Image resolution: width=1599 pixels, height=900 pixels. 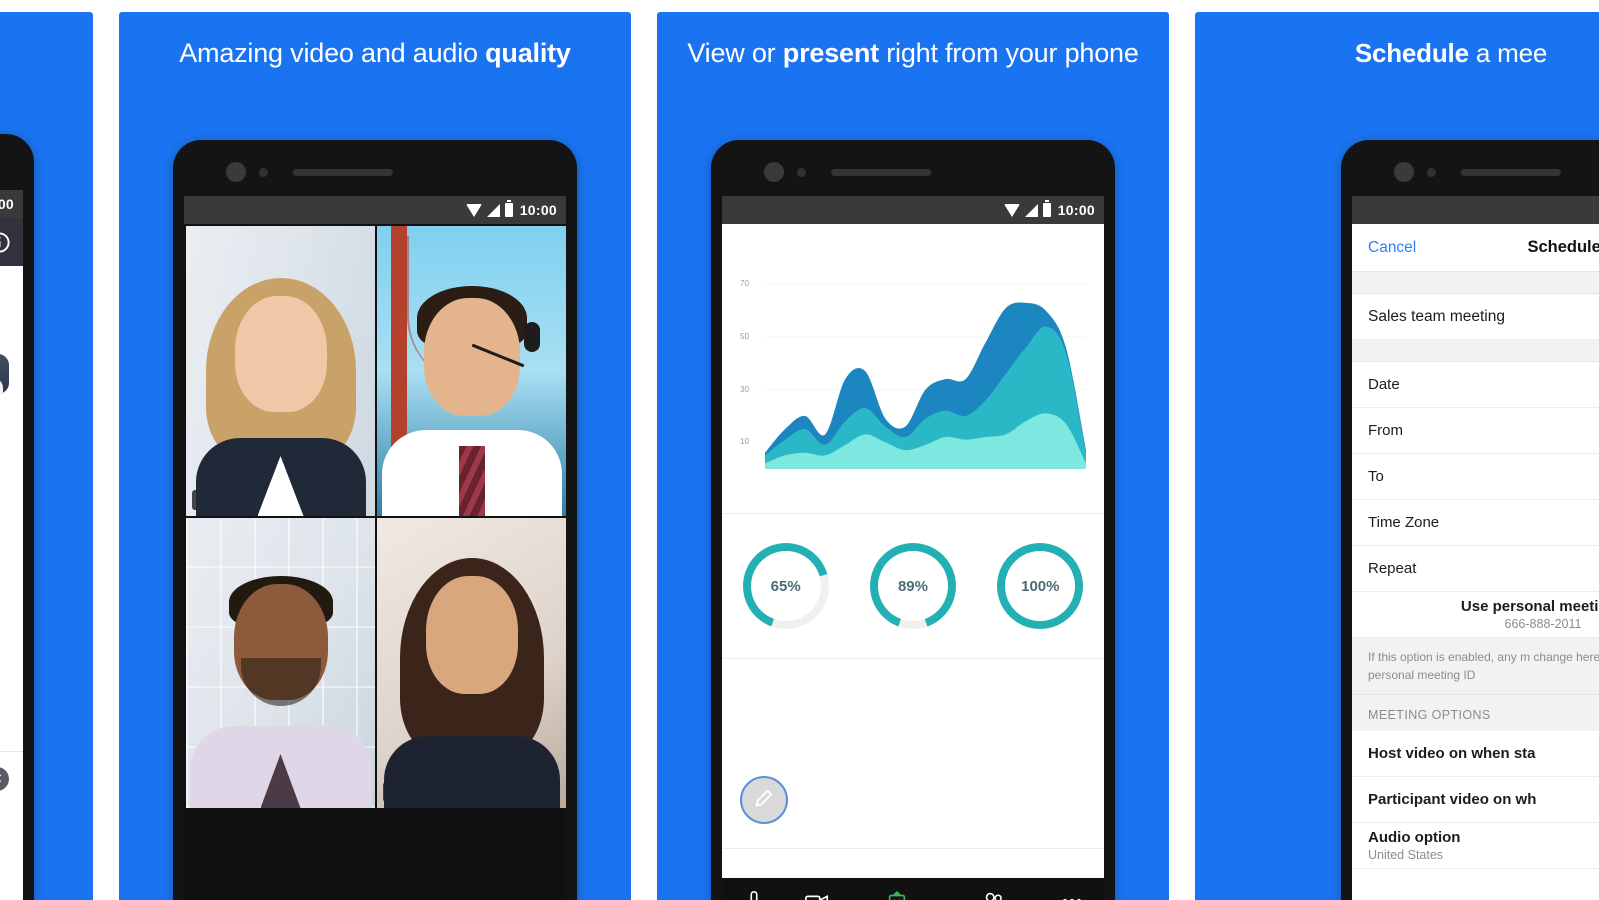 I want to click on headline-plain: Amazing video and audio, so click(x=332, y=53).